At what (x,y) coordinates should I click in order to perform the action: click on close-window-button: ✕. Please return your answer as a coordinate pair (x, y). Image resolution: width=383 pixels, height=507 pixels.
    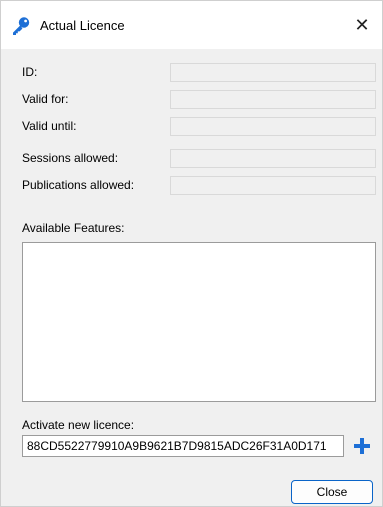
    Looking at the image, I should click on (362, 25).